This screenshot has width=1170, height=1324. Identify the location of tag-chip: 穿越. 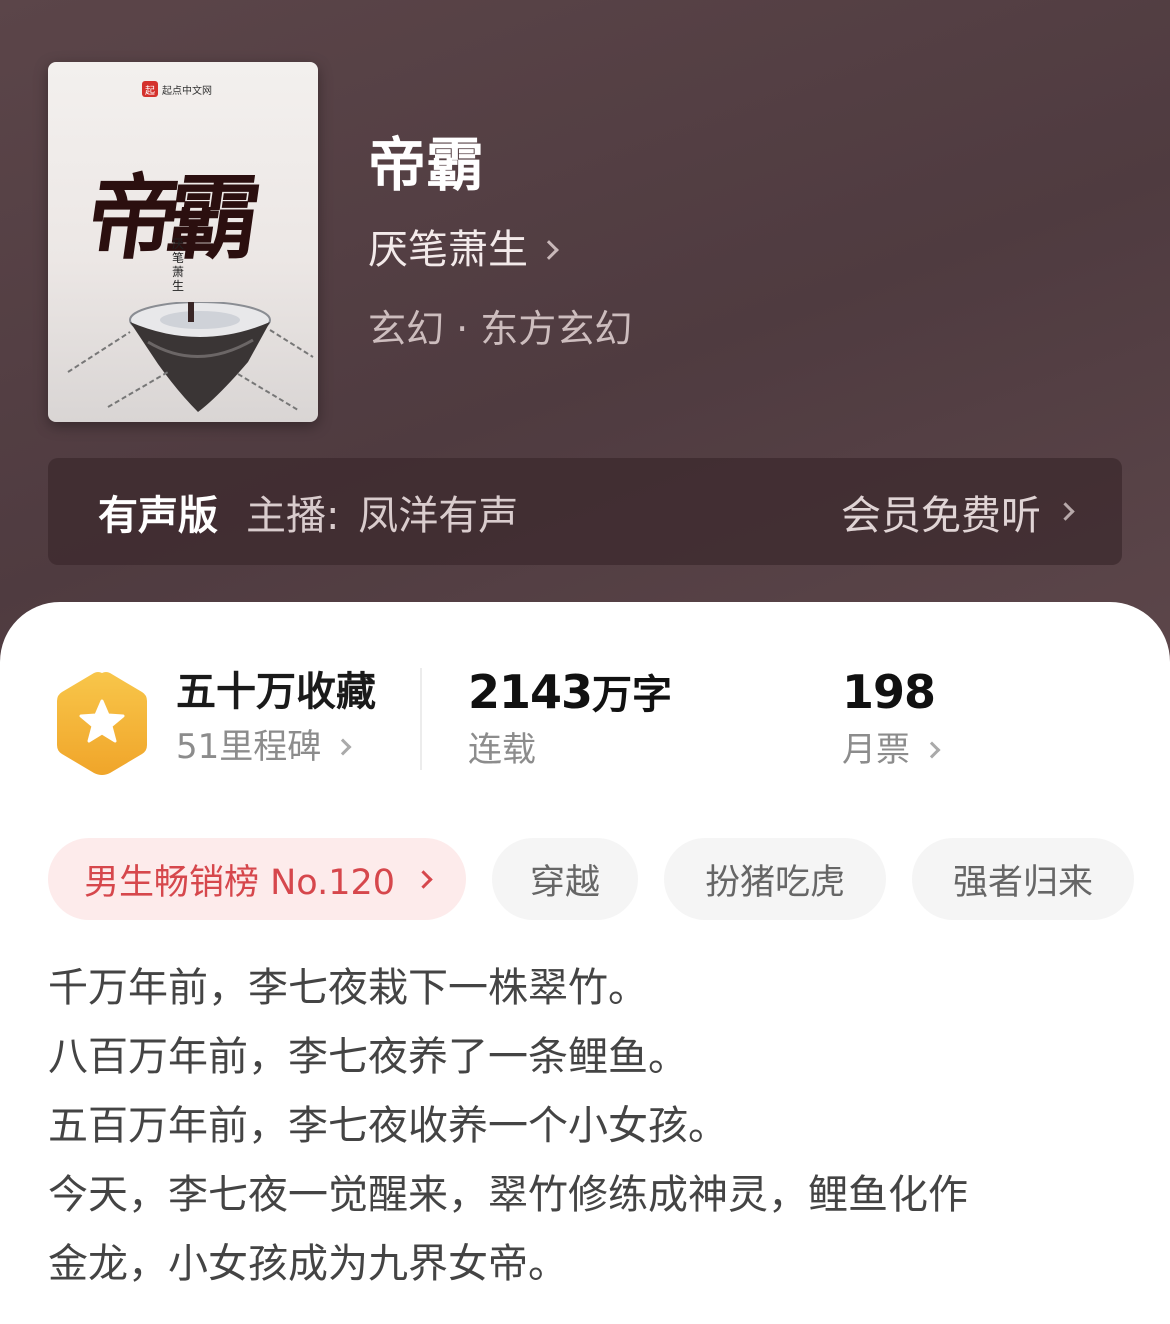
(565, 879).